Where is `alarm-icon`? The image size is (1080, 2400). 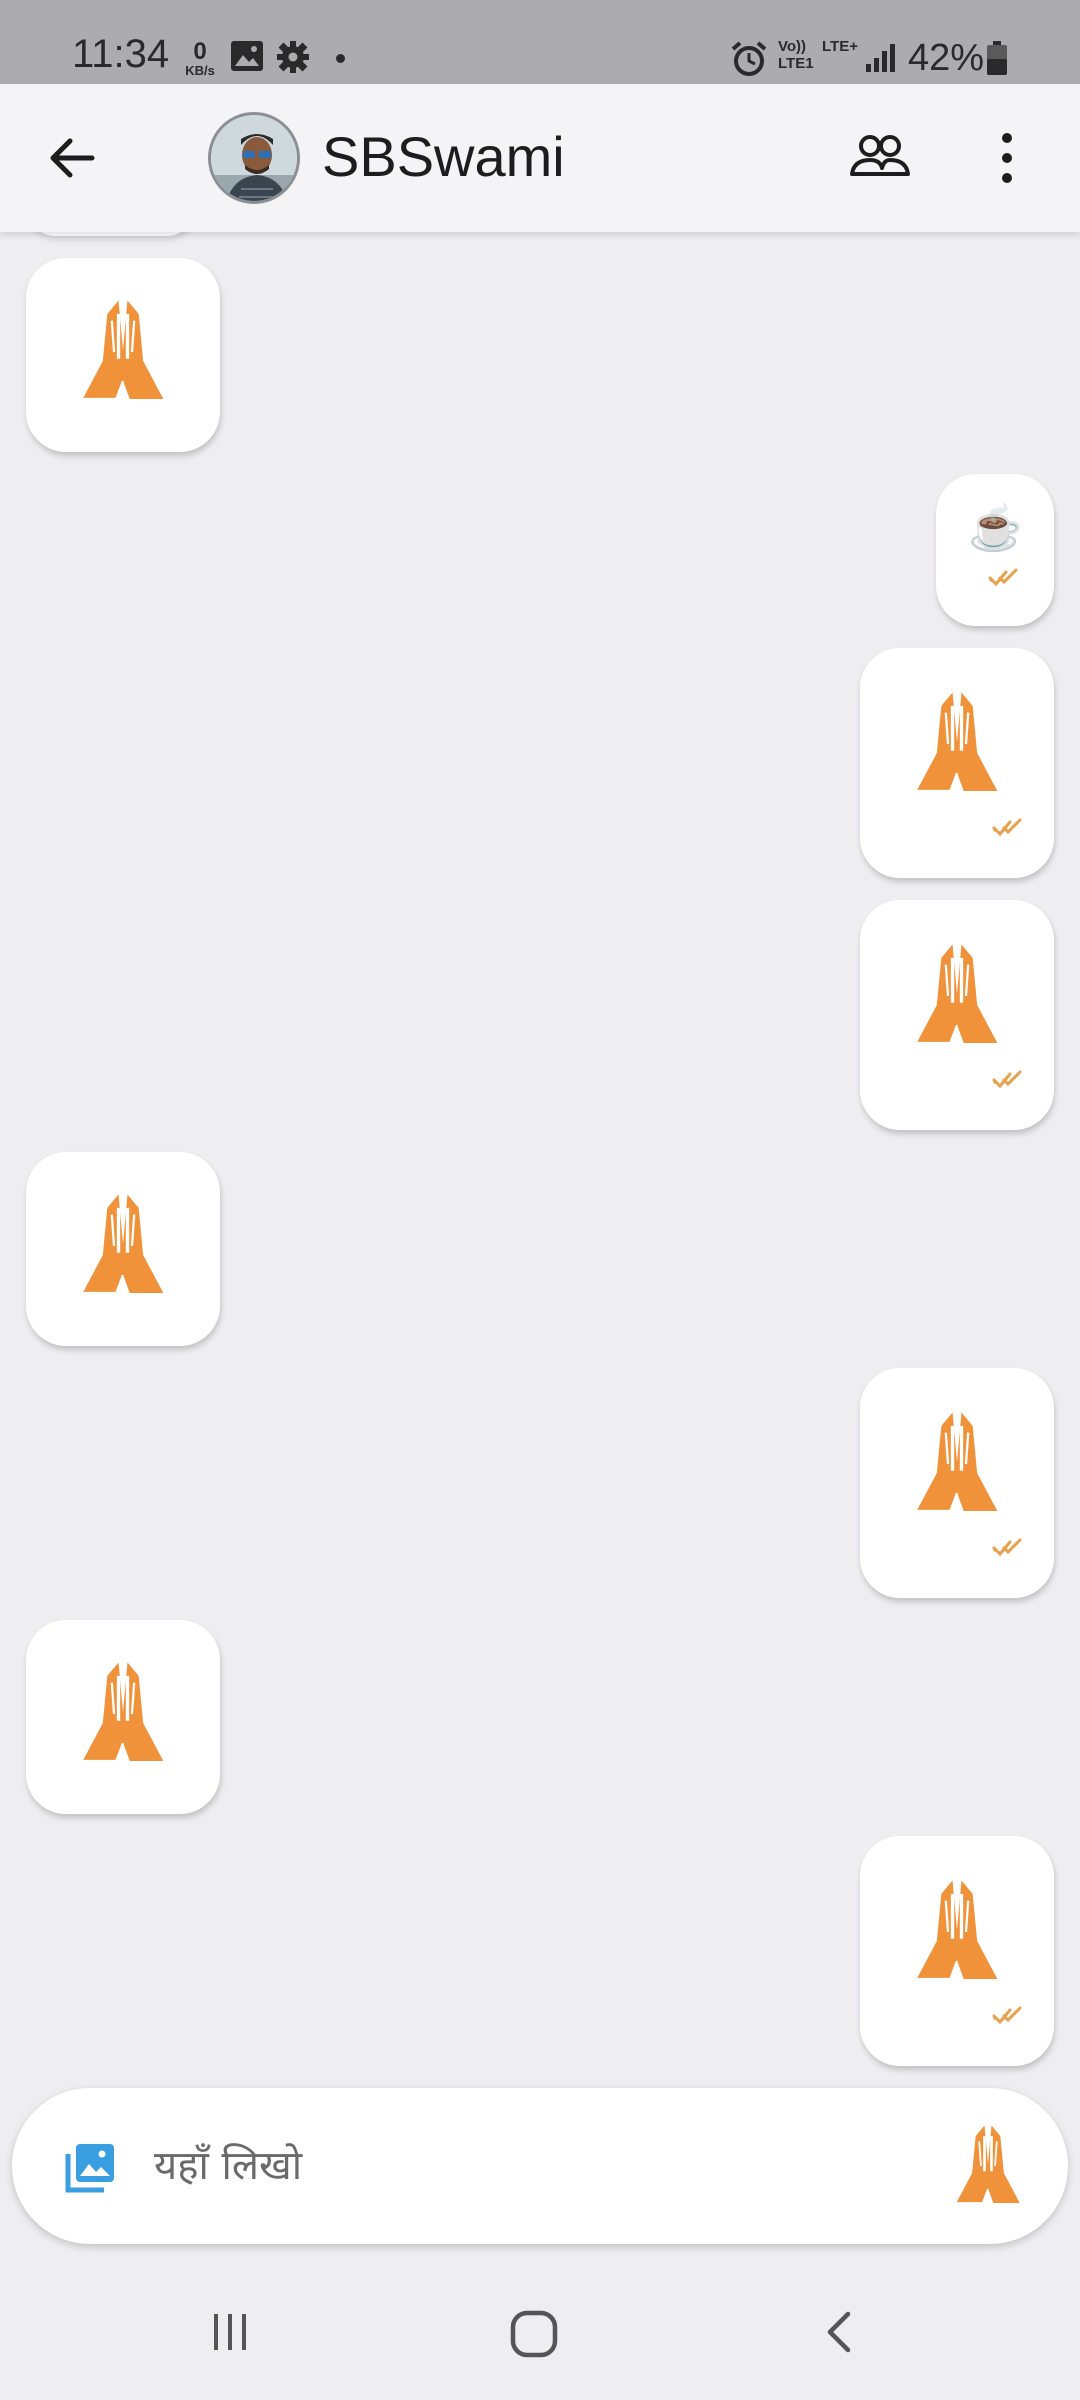
alarm-icon is located at coordinates (749, 58).